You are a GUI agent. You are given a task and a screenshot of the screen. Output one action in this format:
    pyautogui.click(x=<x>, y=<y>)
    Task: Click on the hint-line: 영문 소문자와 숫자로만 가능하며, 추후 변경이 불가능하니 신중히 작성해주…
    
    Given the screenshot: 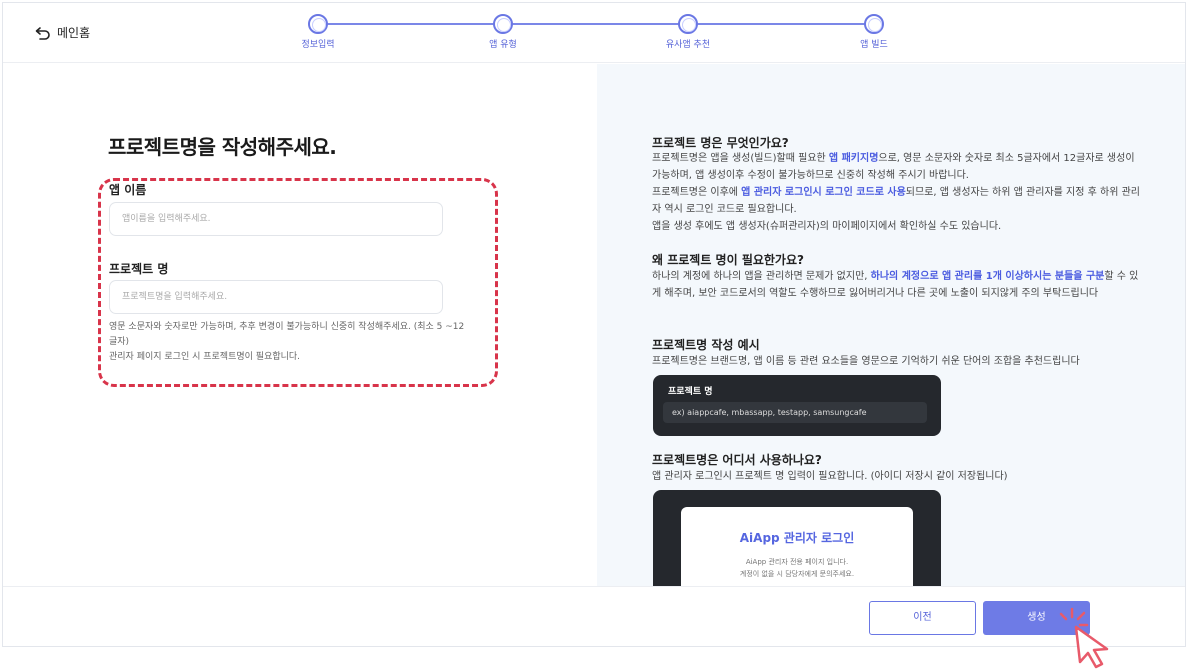 What is the action you would take?
    pyautogui.click(x=287, y=334)
    